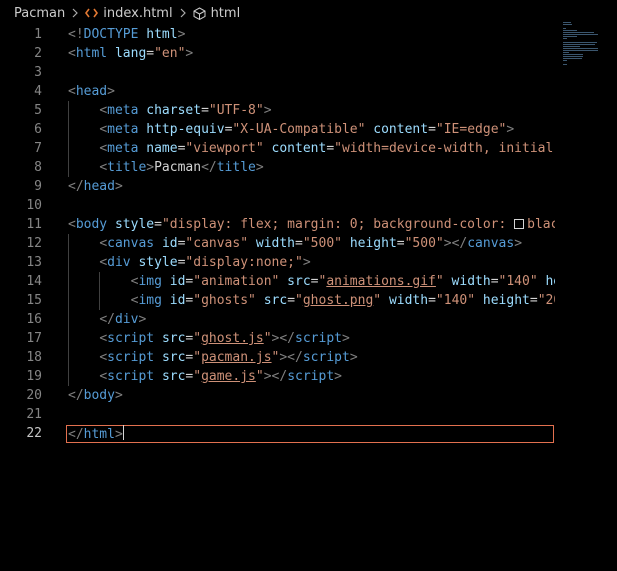 The image size is (617, 571). Describe the element at coordinates (72, 224) in the screenshot. I see `code-token: <` at that location.